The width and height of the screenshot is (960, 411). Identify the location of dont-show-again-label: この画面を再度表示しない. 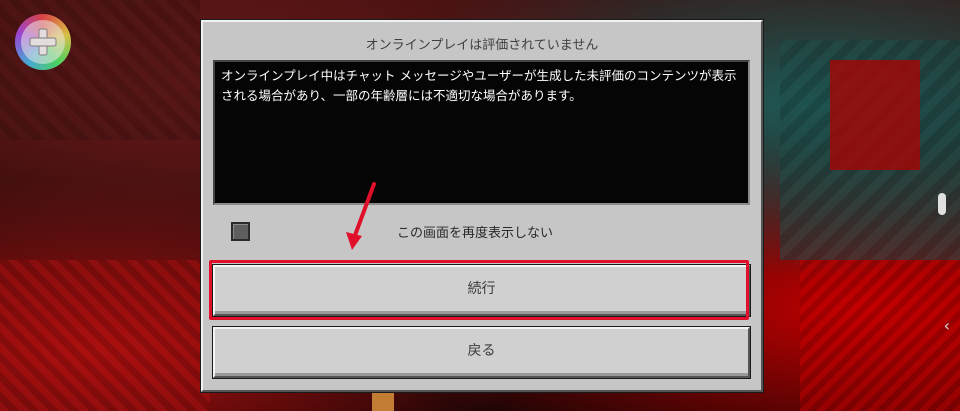
(475, 233).